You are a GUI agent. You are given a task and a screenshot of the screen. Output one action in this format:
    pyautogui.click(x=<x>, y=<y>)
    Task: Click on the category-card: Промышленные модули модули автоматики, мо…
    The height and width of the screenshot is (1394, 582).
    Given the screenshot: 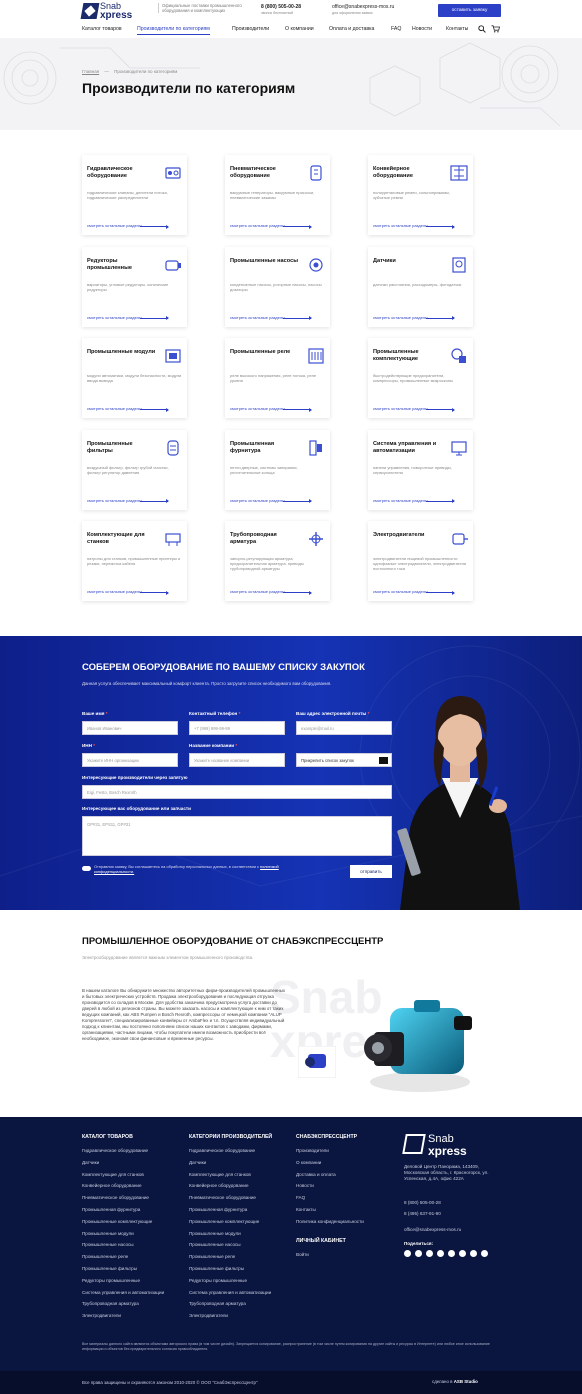 What is the action you would take?
    pyautogui.click(x=134, y=378)
    